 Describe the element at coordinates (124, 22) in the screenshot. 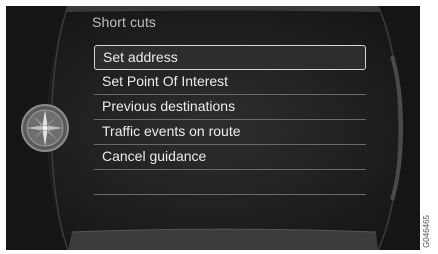

I see `page-title: Short cuts` at that location.